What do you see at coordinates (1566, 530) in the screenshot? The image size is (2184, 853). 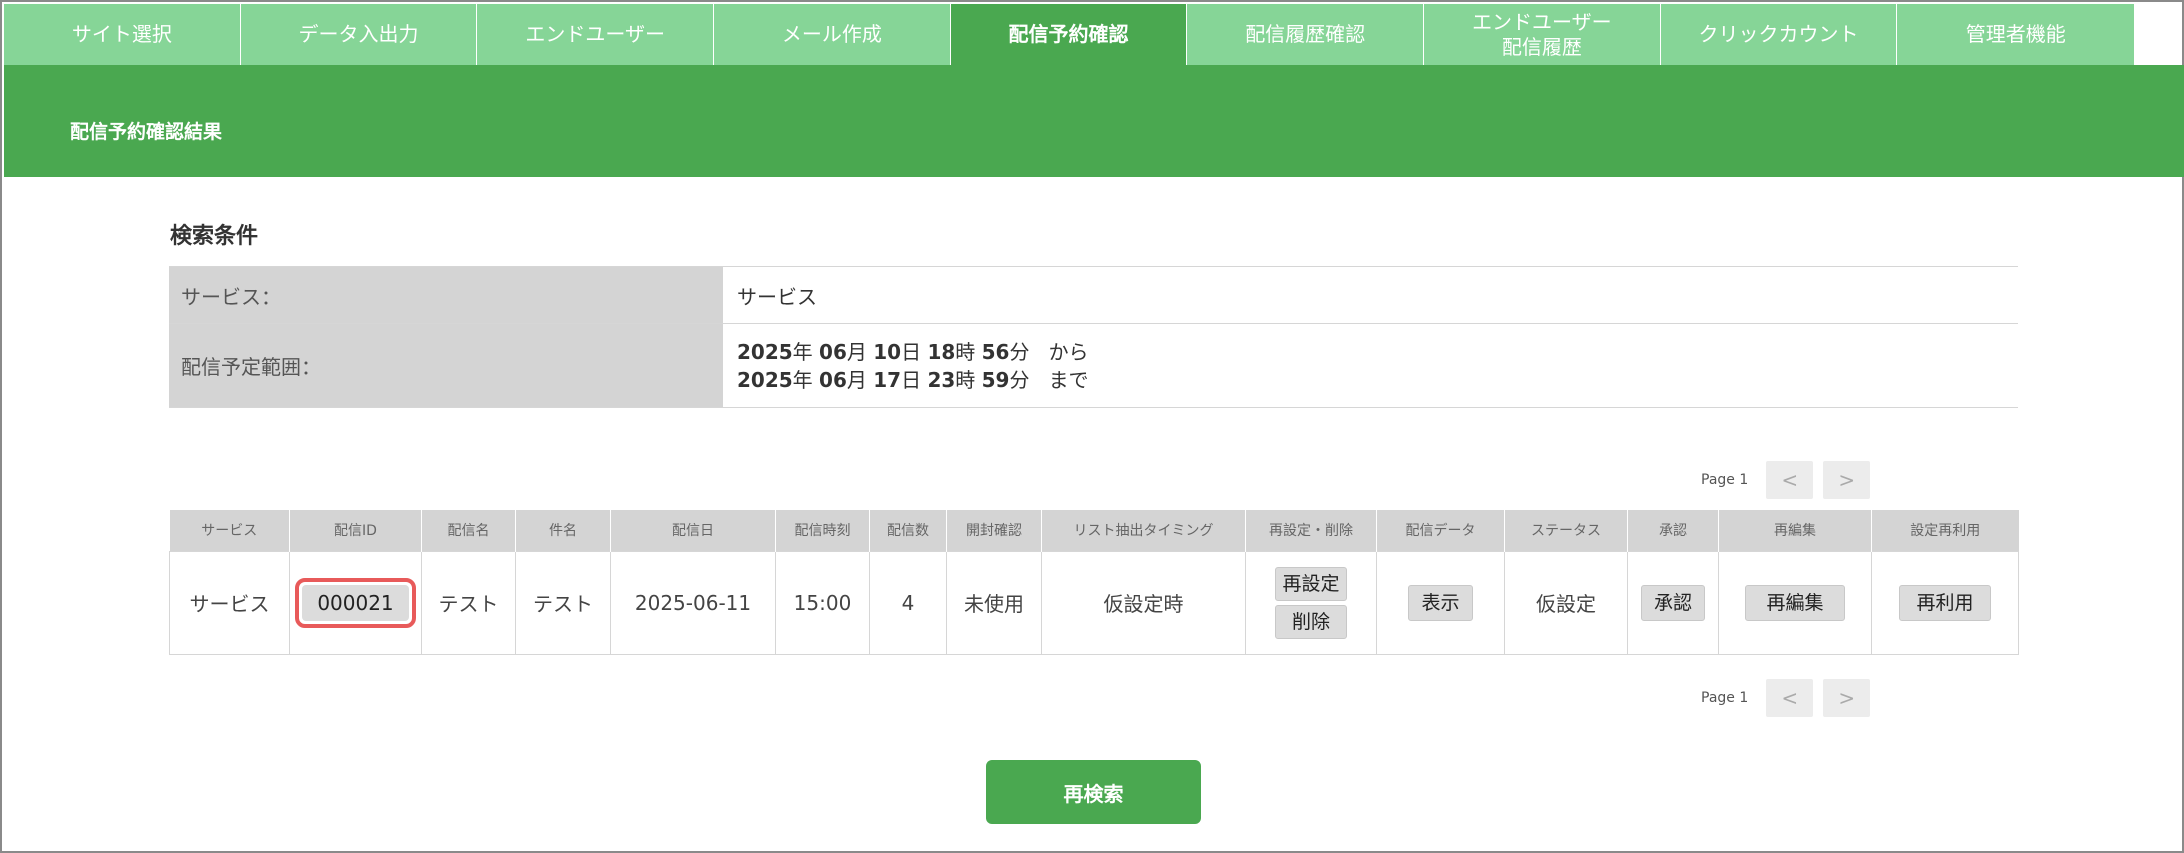 I see `col-header: ステータス` at bounding box center [1566, 530].